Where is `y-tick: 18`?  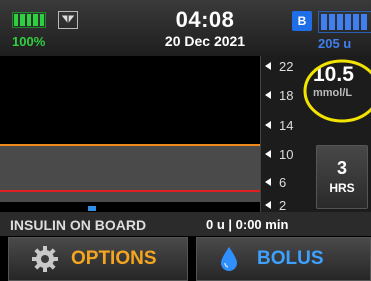
y-tick: 18 is located at coordinates (284, 95).